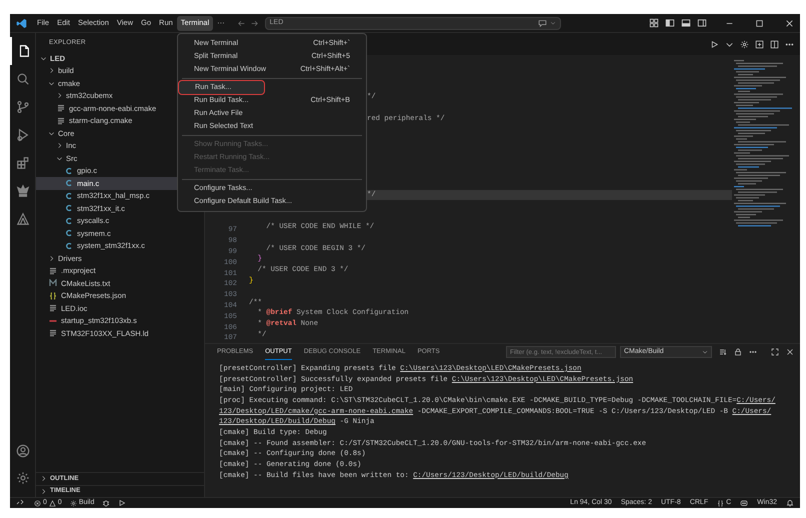  I want to click on back-arrow-icon, so click(241, 23).